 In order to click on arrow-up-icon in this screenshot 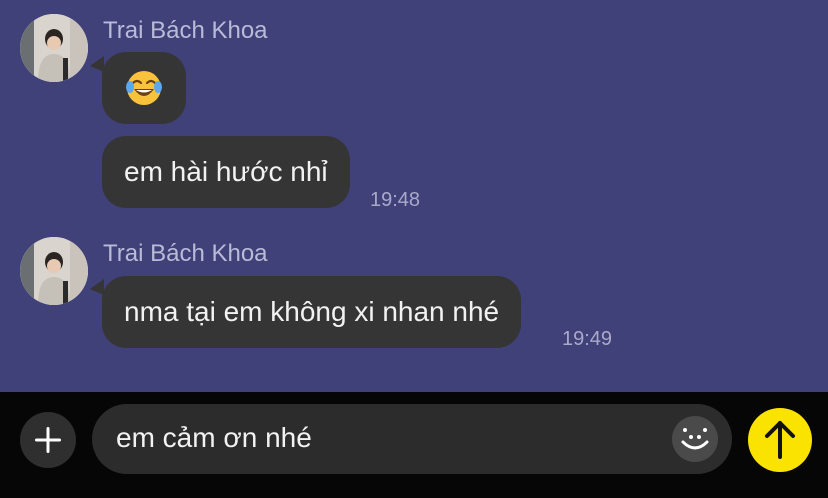, I will do `click(780, 440)`.